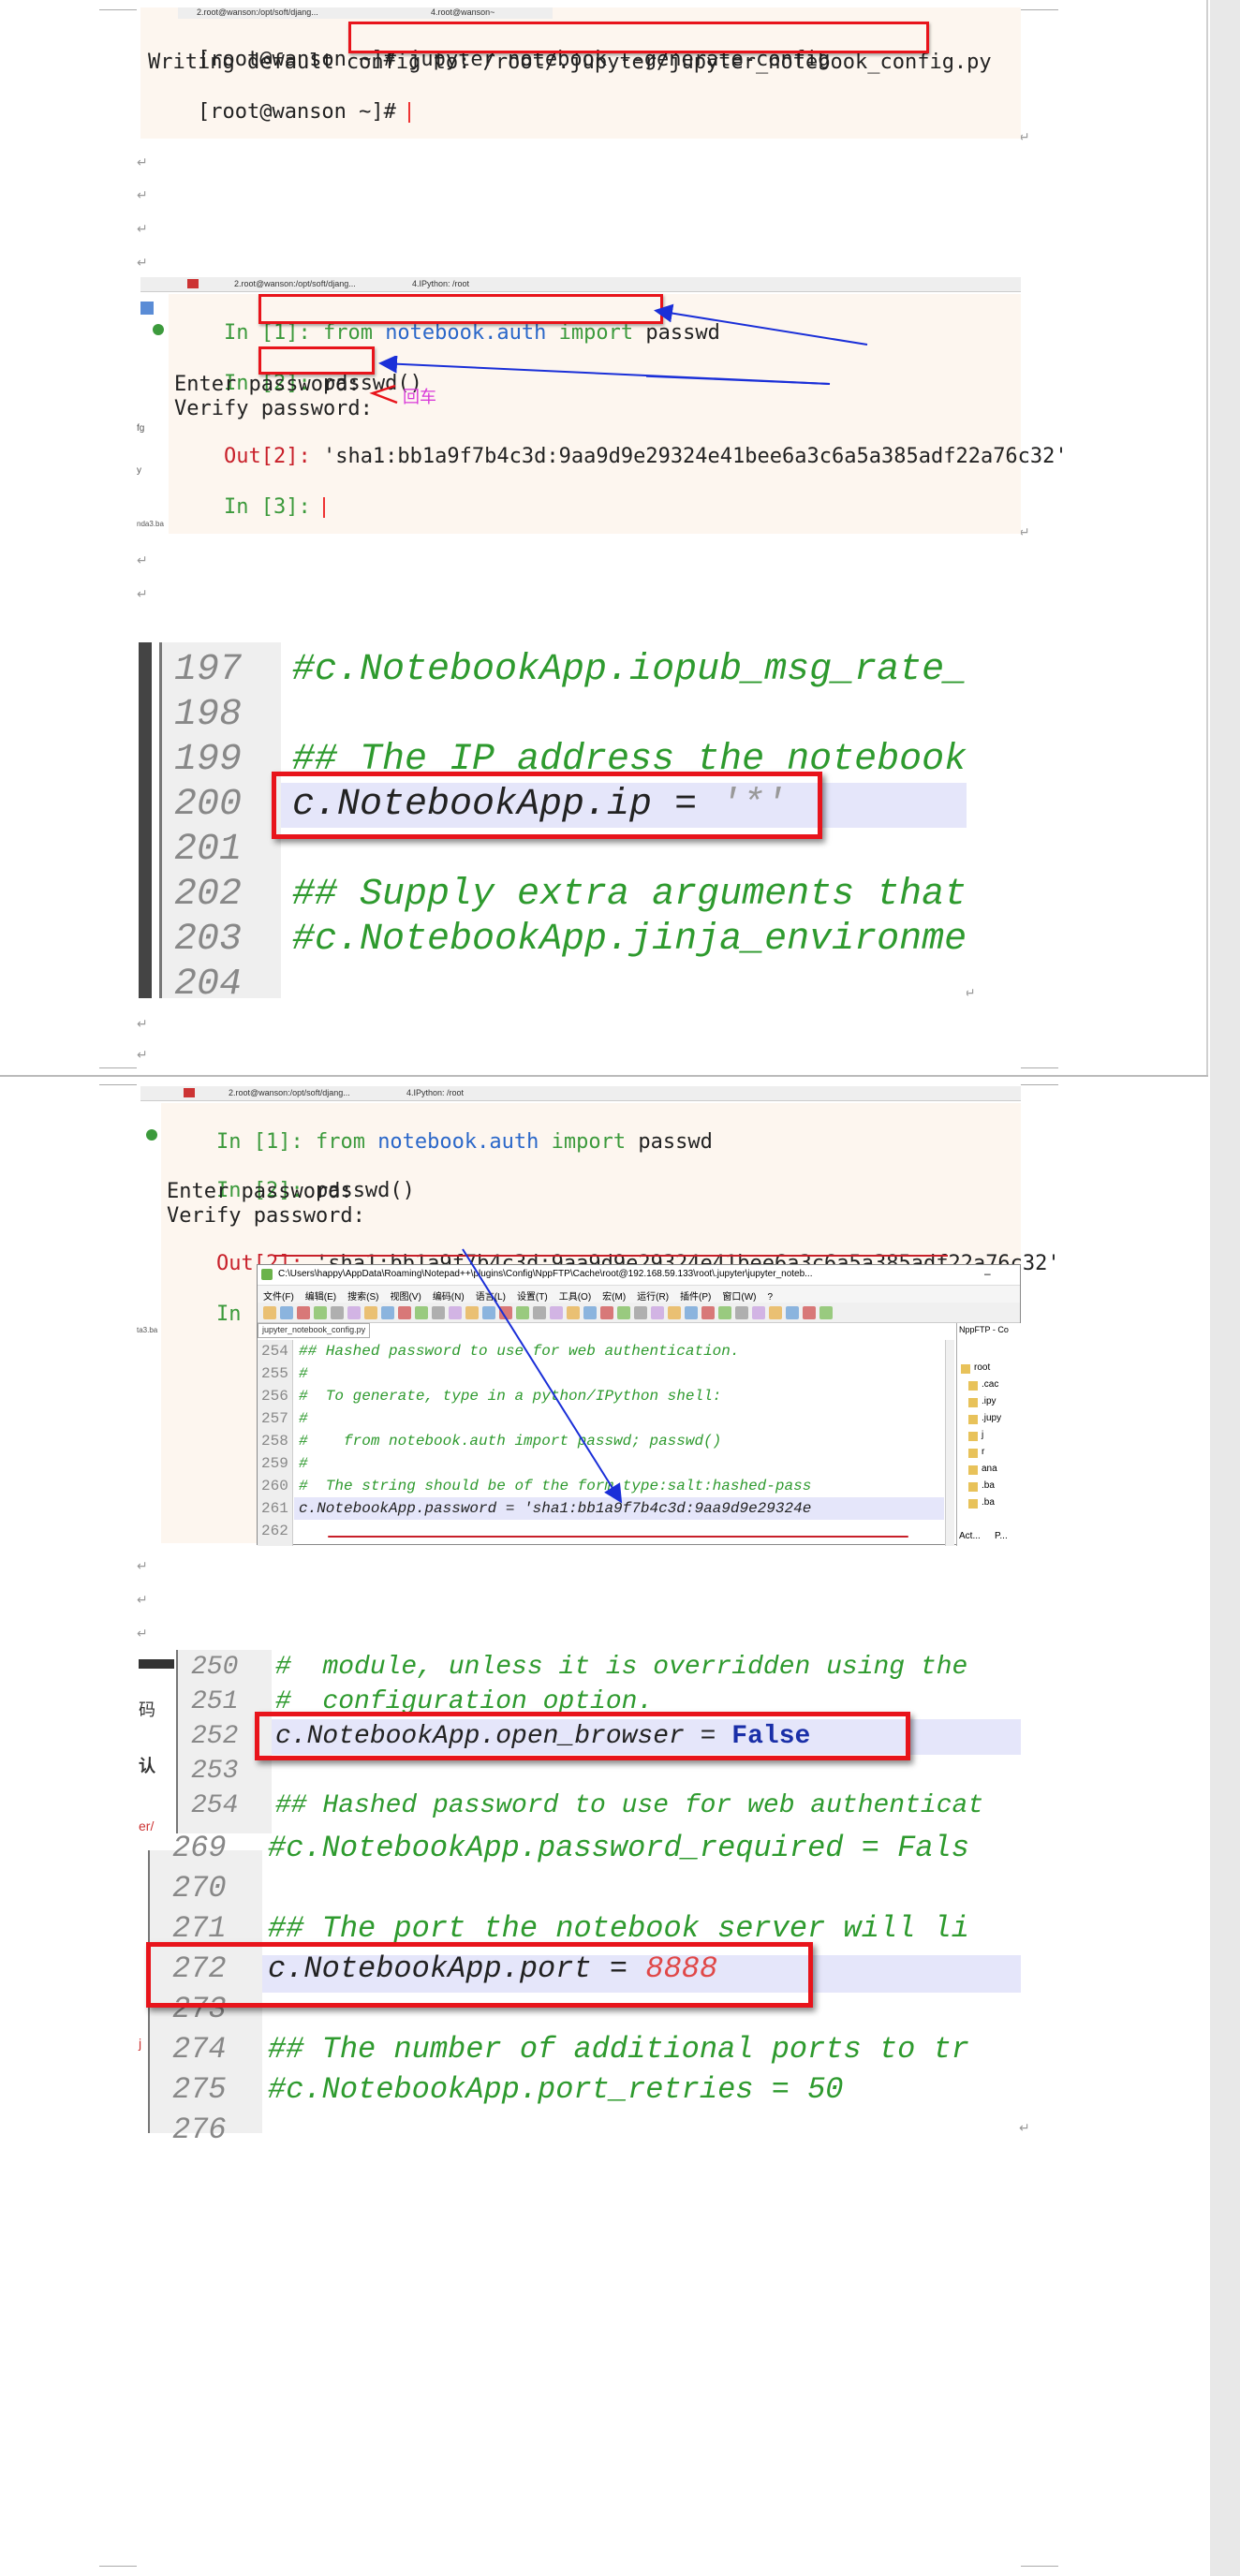 Image resolution: width=1240 pixels, height=2576 pixels. I want to click on input-prompt: In [1]:, so click(267, 333).